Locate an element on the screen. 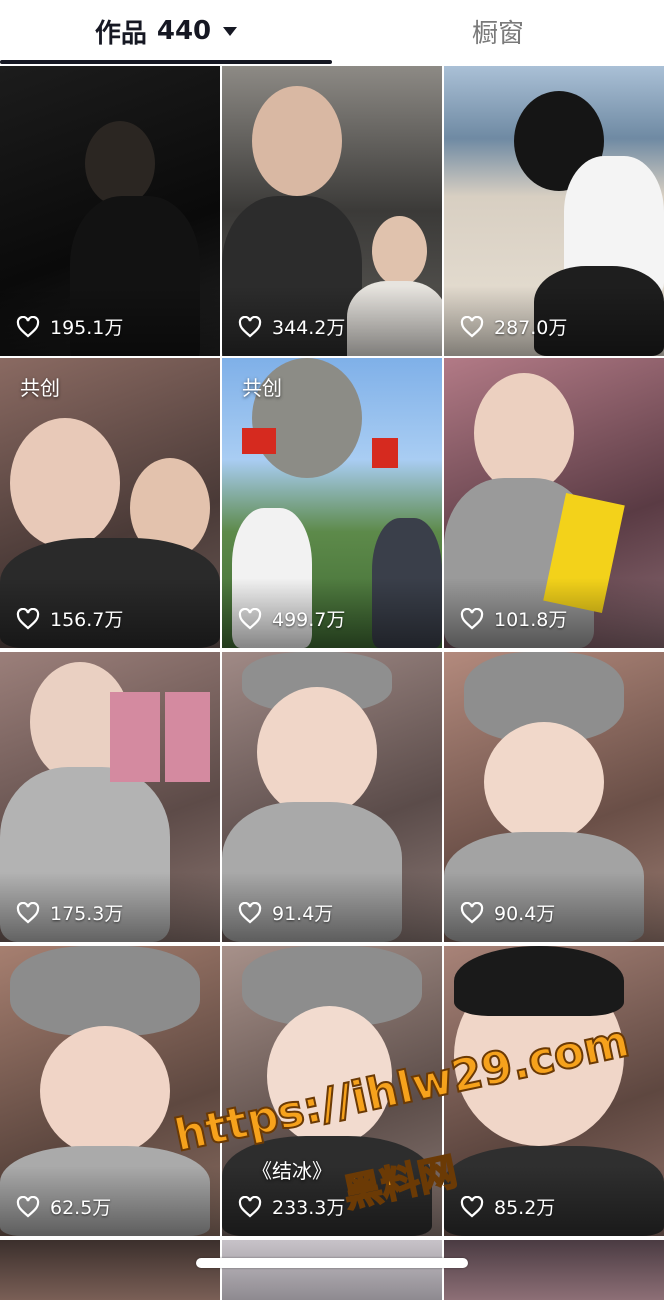 This screenshot has width=664, height=1300. like-count: 156.7万 is located at coordinates (69, 618).